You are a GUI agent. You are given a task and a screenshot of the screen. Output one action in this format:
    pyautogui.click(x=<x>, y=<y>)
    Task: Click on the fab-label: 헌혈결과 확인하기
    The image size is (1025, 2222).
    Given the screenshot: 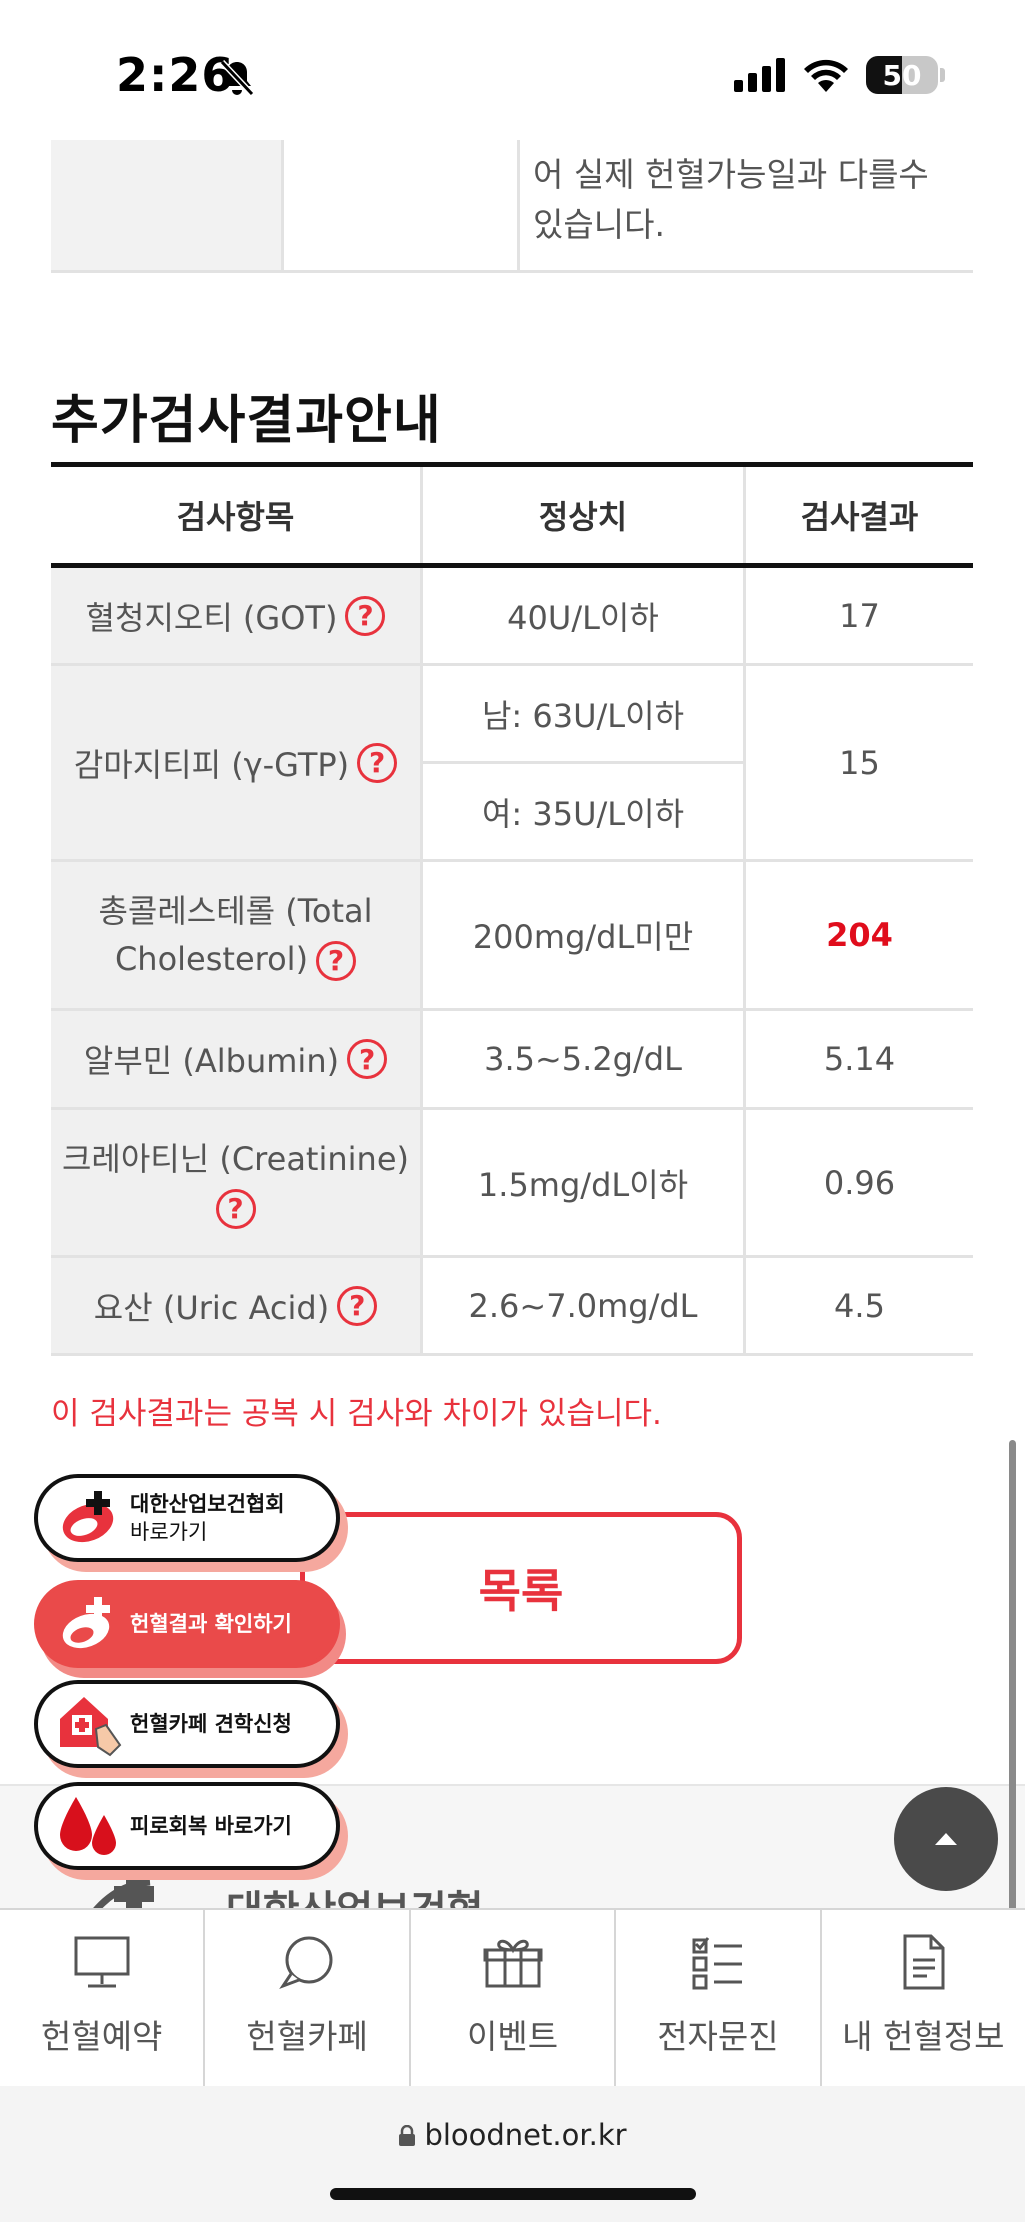 What is the action you would take?
    pyautogui.click(x=211, y=1624)
    